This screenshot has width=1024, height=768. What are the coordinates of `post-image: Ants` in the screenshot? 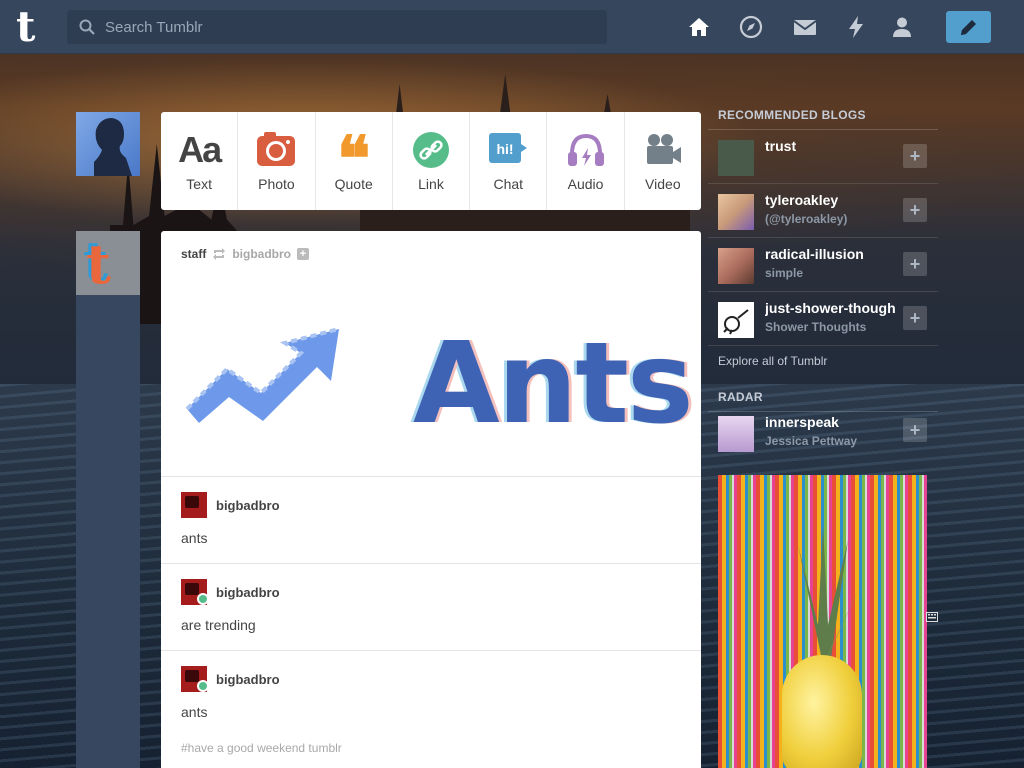 It's located at (437, 381).